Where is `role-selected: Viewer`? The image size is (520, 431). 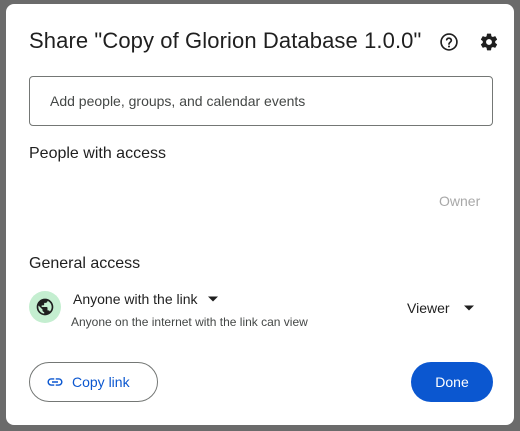 role-selected: Viewer is located at coordinates (428, 308).